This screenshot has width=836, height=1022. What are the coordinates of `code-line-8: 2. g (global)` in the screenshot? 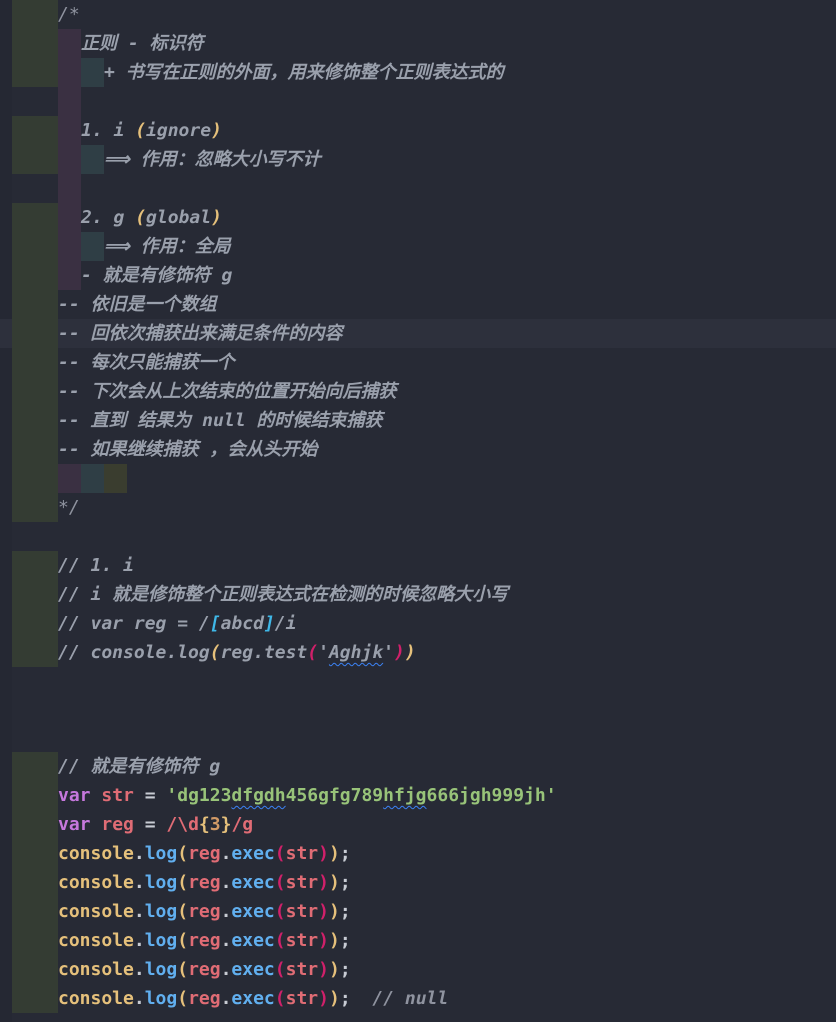 It's located at (418, 217).